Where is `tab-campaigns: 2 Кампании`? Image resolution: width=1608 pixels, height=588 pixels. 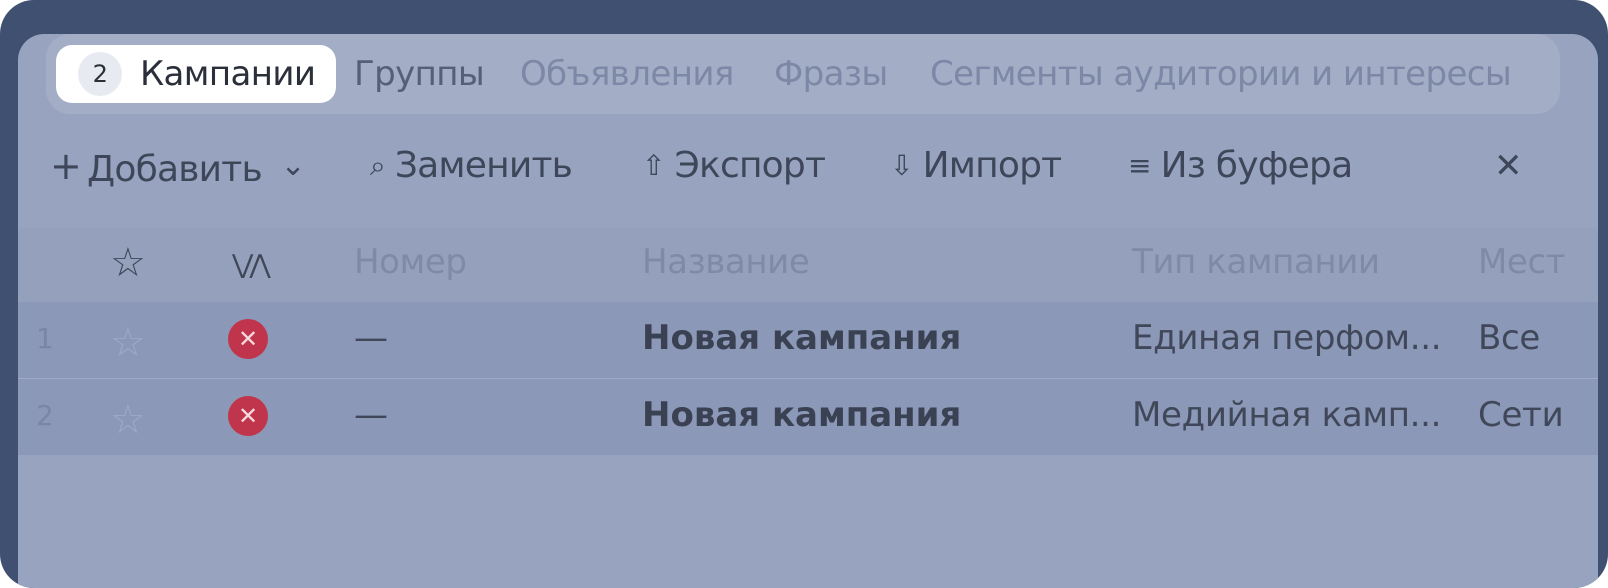 tab-campaigns: 2 Кампании is located at coordinates (196, 74).